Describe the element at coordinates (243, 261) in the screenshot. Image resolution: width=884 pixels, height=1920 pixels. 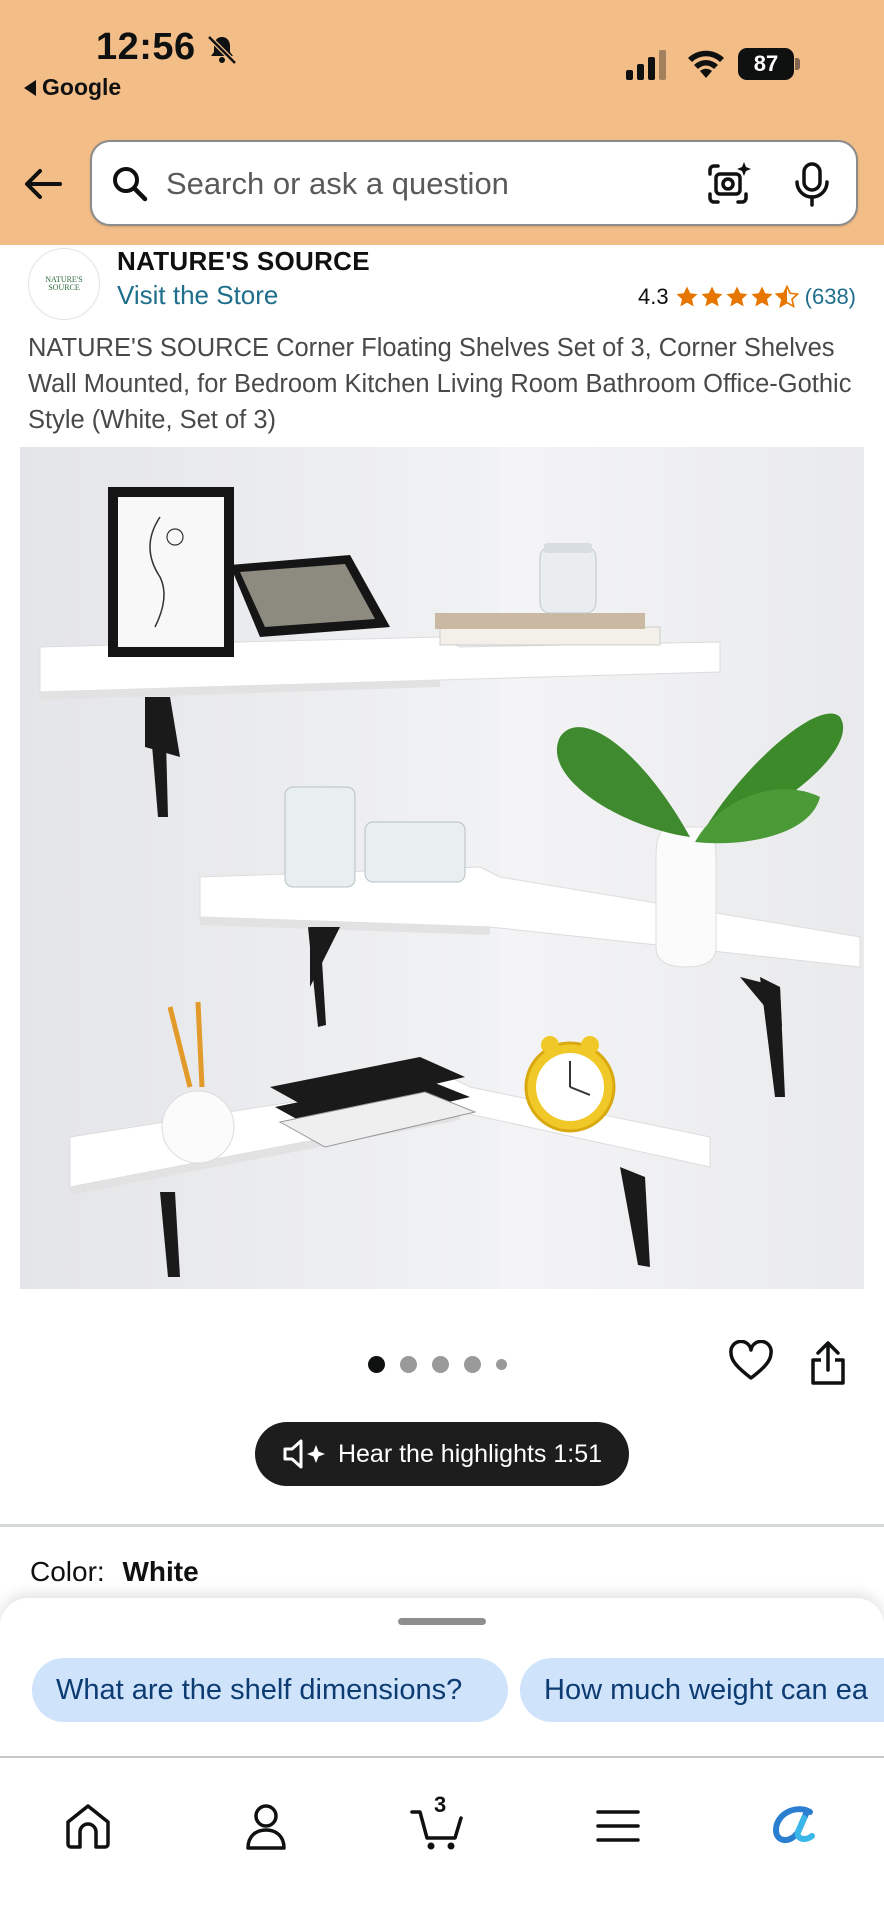
I see `brand-name: NATURE'S SOURCE` at that location.